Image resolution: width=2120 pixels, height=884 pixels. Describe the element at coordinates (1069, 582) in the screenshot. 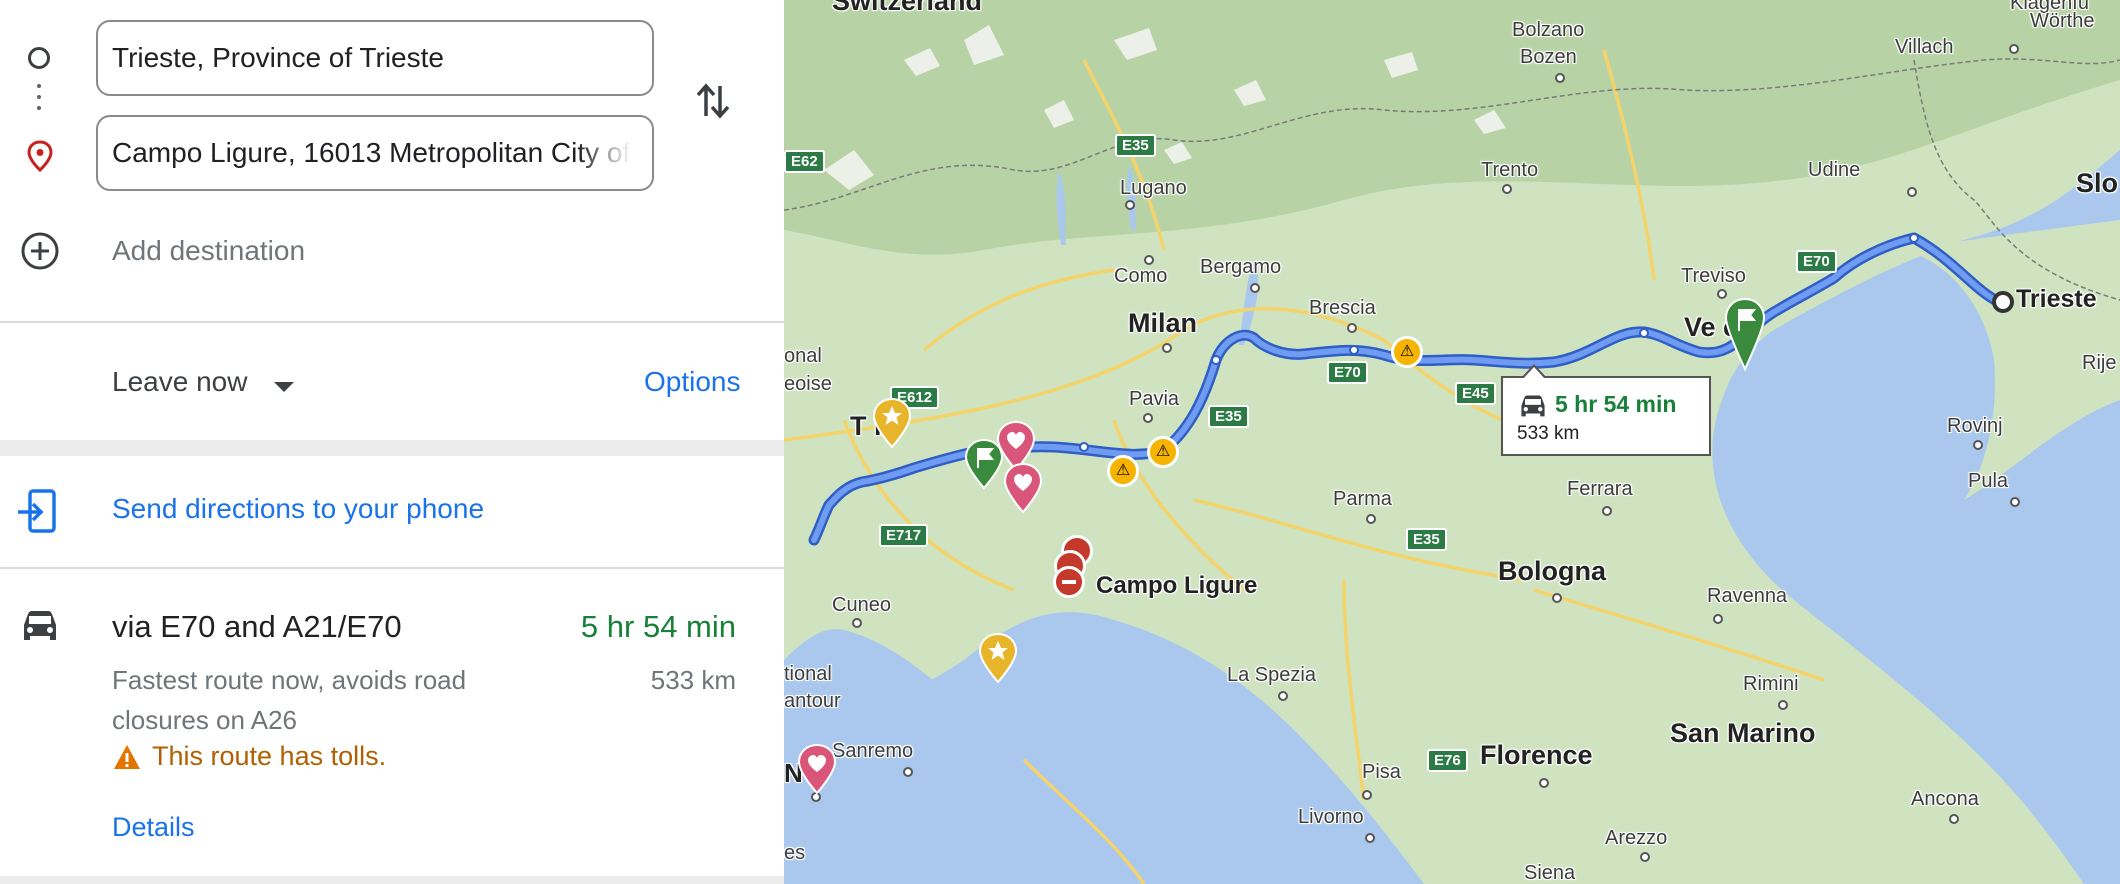

I see `road-closure-icon` at that location.